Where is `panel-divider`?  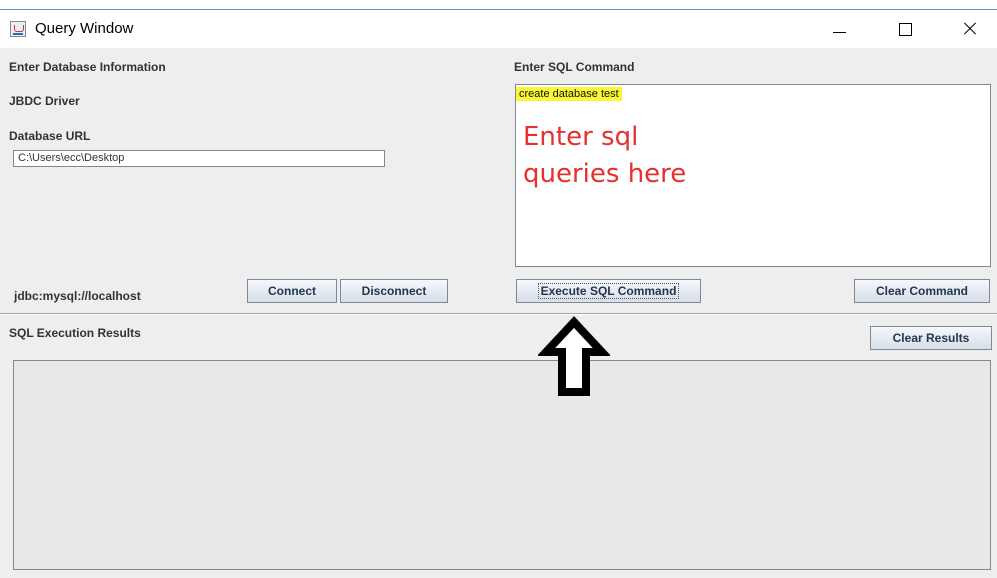 panel-divider is located at coordinates (498, 314).